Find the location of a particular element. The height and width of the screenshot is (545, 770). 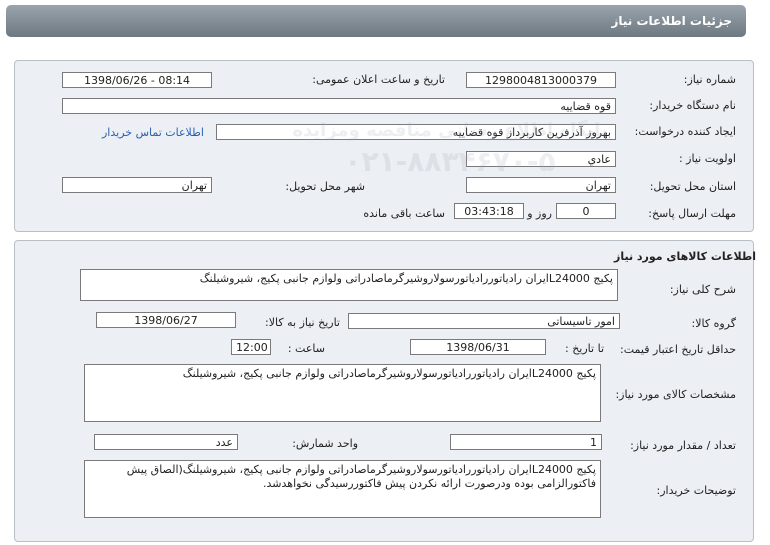

deadline-label: مهلت ارسال پاسخ: is located at coordinates (692, 213).